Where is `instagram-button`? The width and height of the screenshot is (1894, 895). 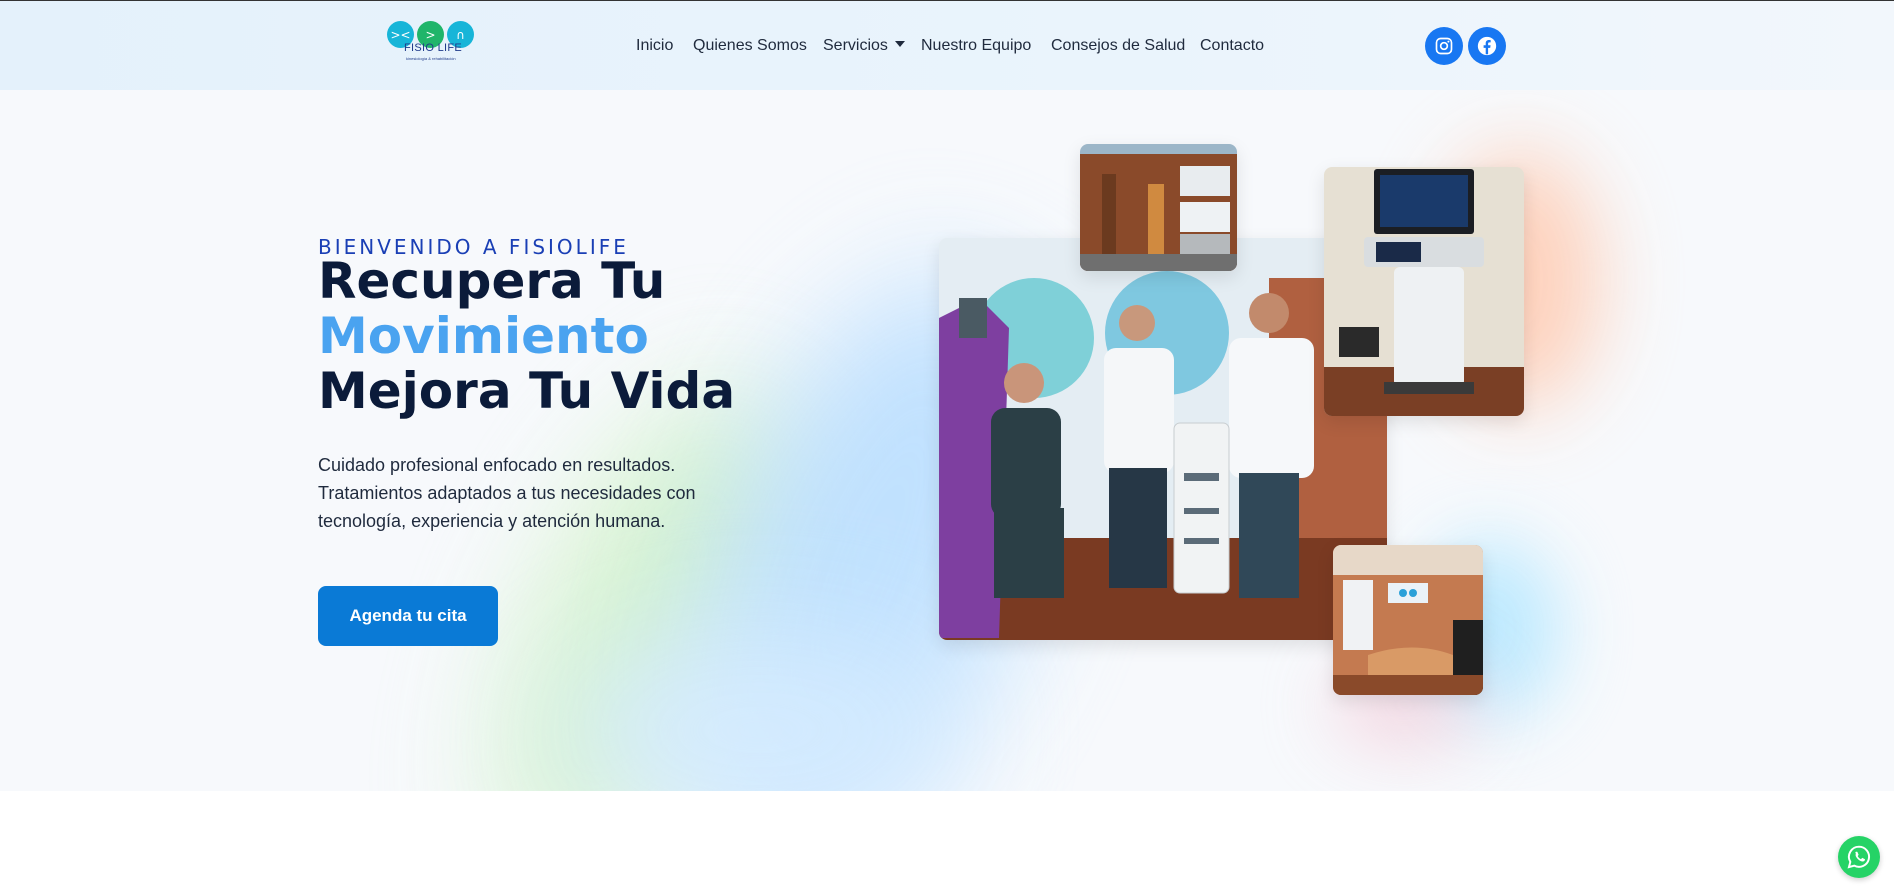
instagram-button is located at coordinates (1444, 46).